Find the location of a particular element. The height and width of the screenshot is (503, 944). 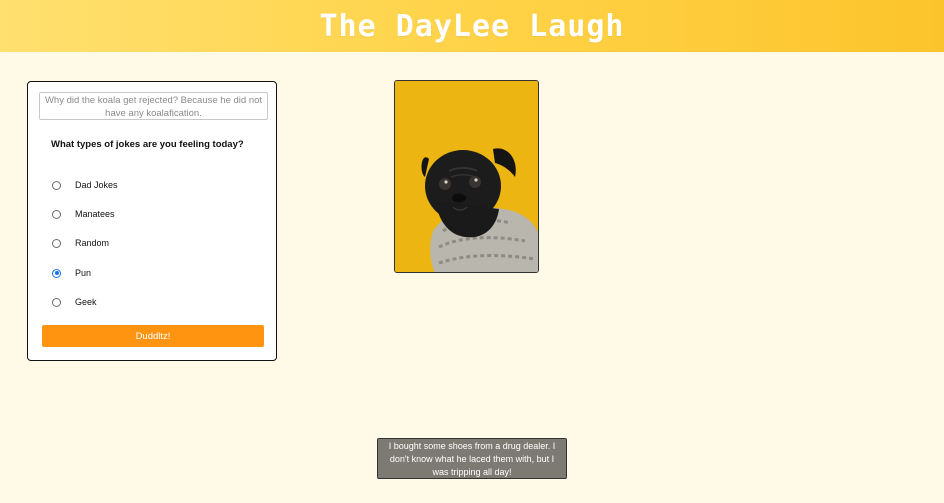

option-manatees: Manatees is located at coordinates (152, 214).